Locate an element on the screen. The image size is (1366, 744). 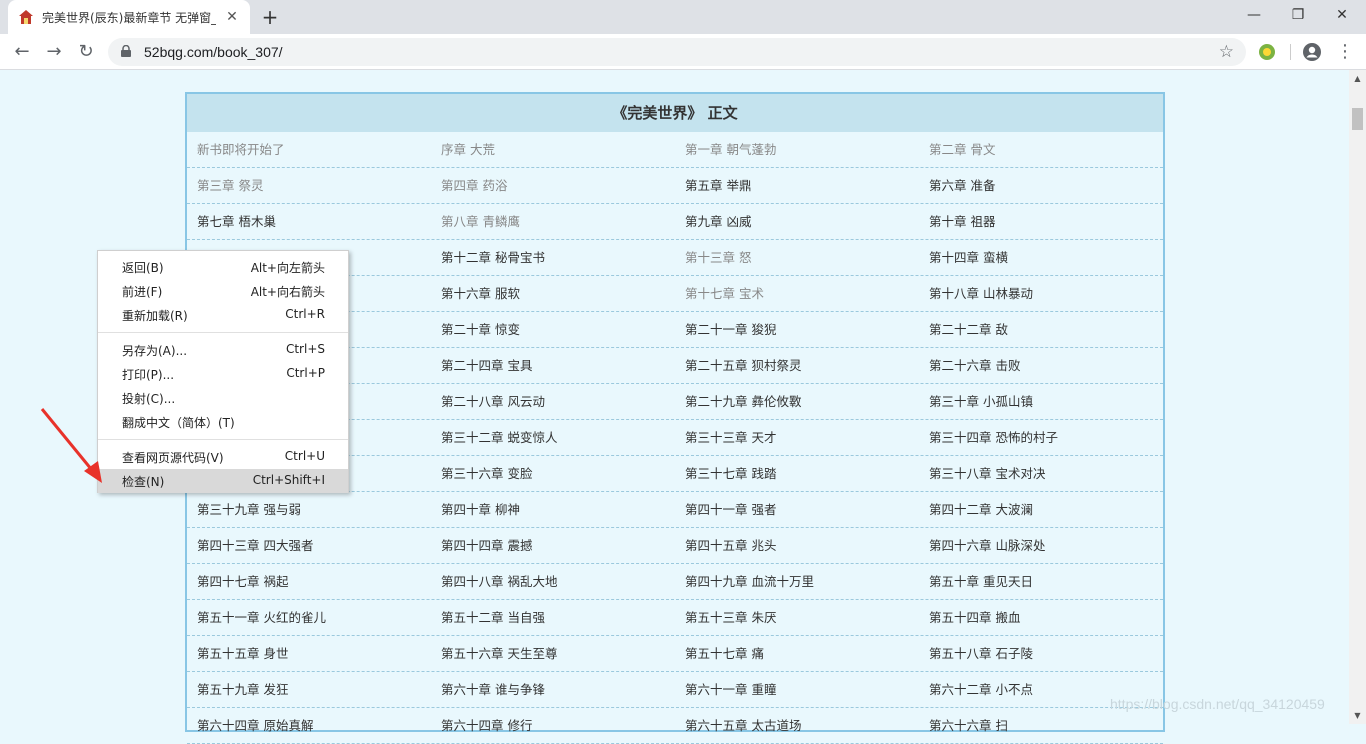
chapter-link: 第五十六章 天生至尊 is located at coordinates (553, 653).